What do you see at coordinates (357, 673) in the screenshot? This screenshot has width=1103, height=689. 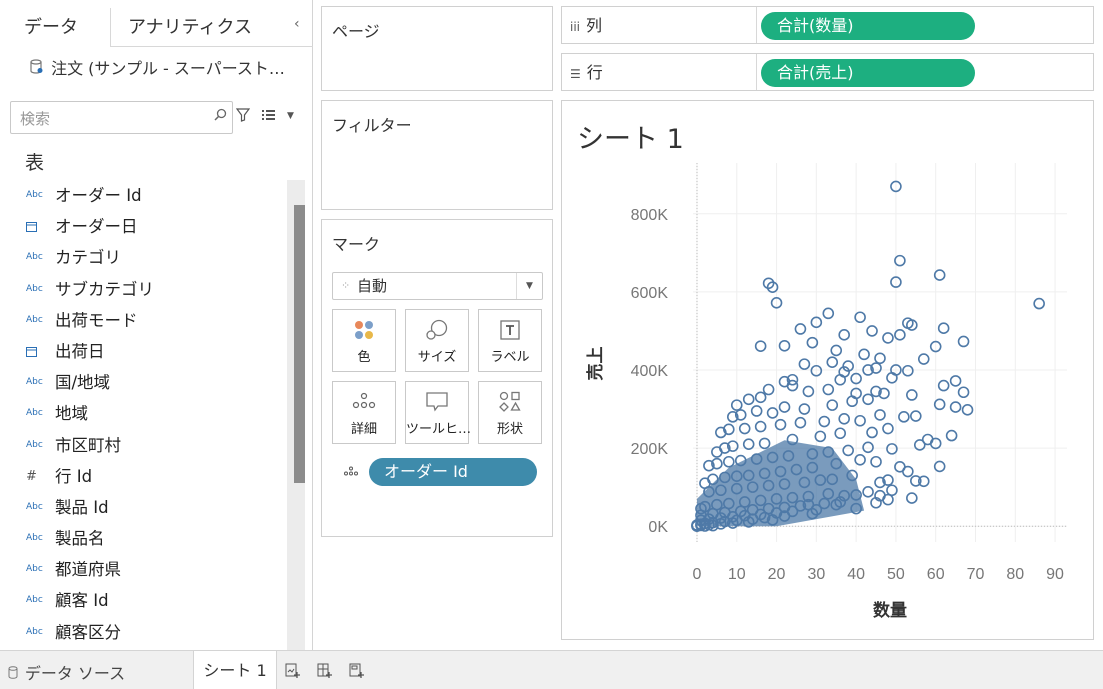 I see `new-story-icon` at bounding box center [357, 673].